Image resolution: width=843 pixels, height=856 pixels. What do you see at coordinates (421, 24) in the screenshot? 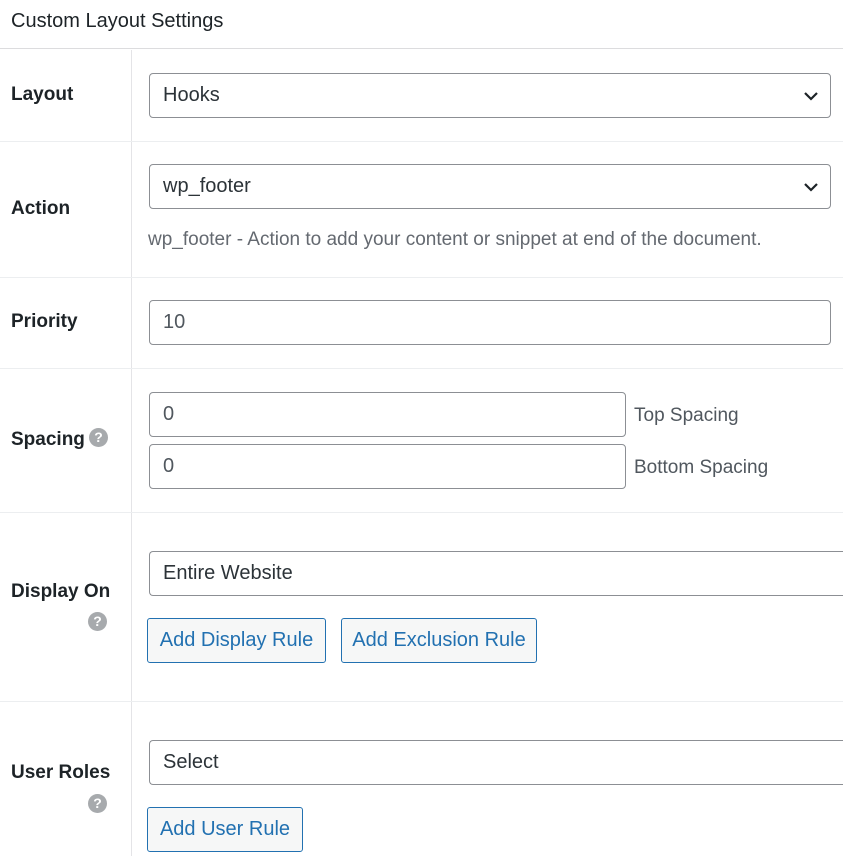
I see `panel-header: Custom Layout Settings` at bounding box center [421, 24].